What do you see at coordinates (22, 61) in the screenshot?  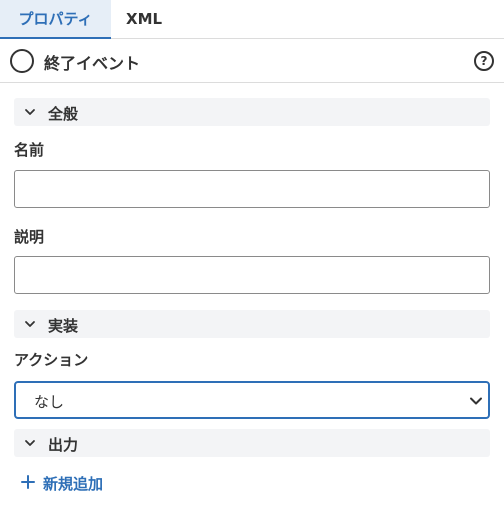 I see `end-event-circle-icon` at bounding box center [22, 61].